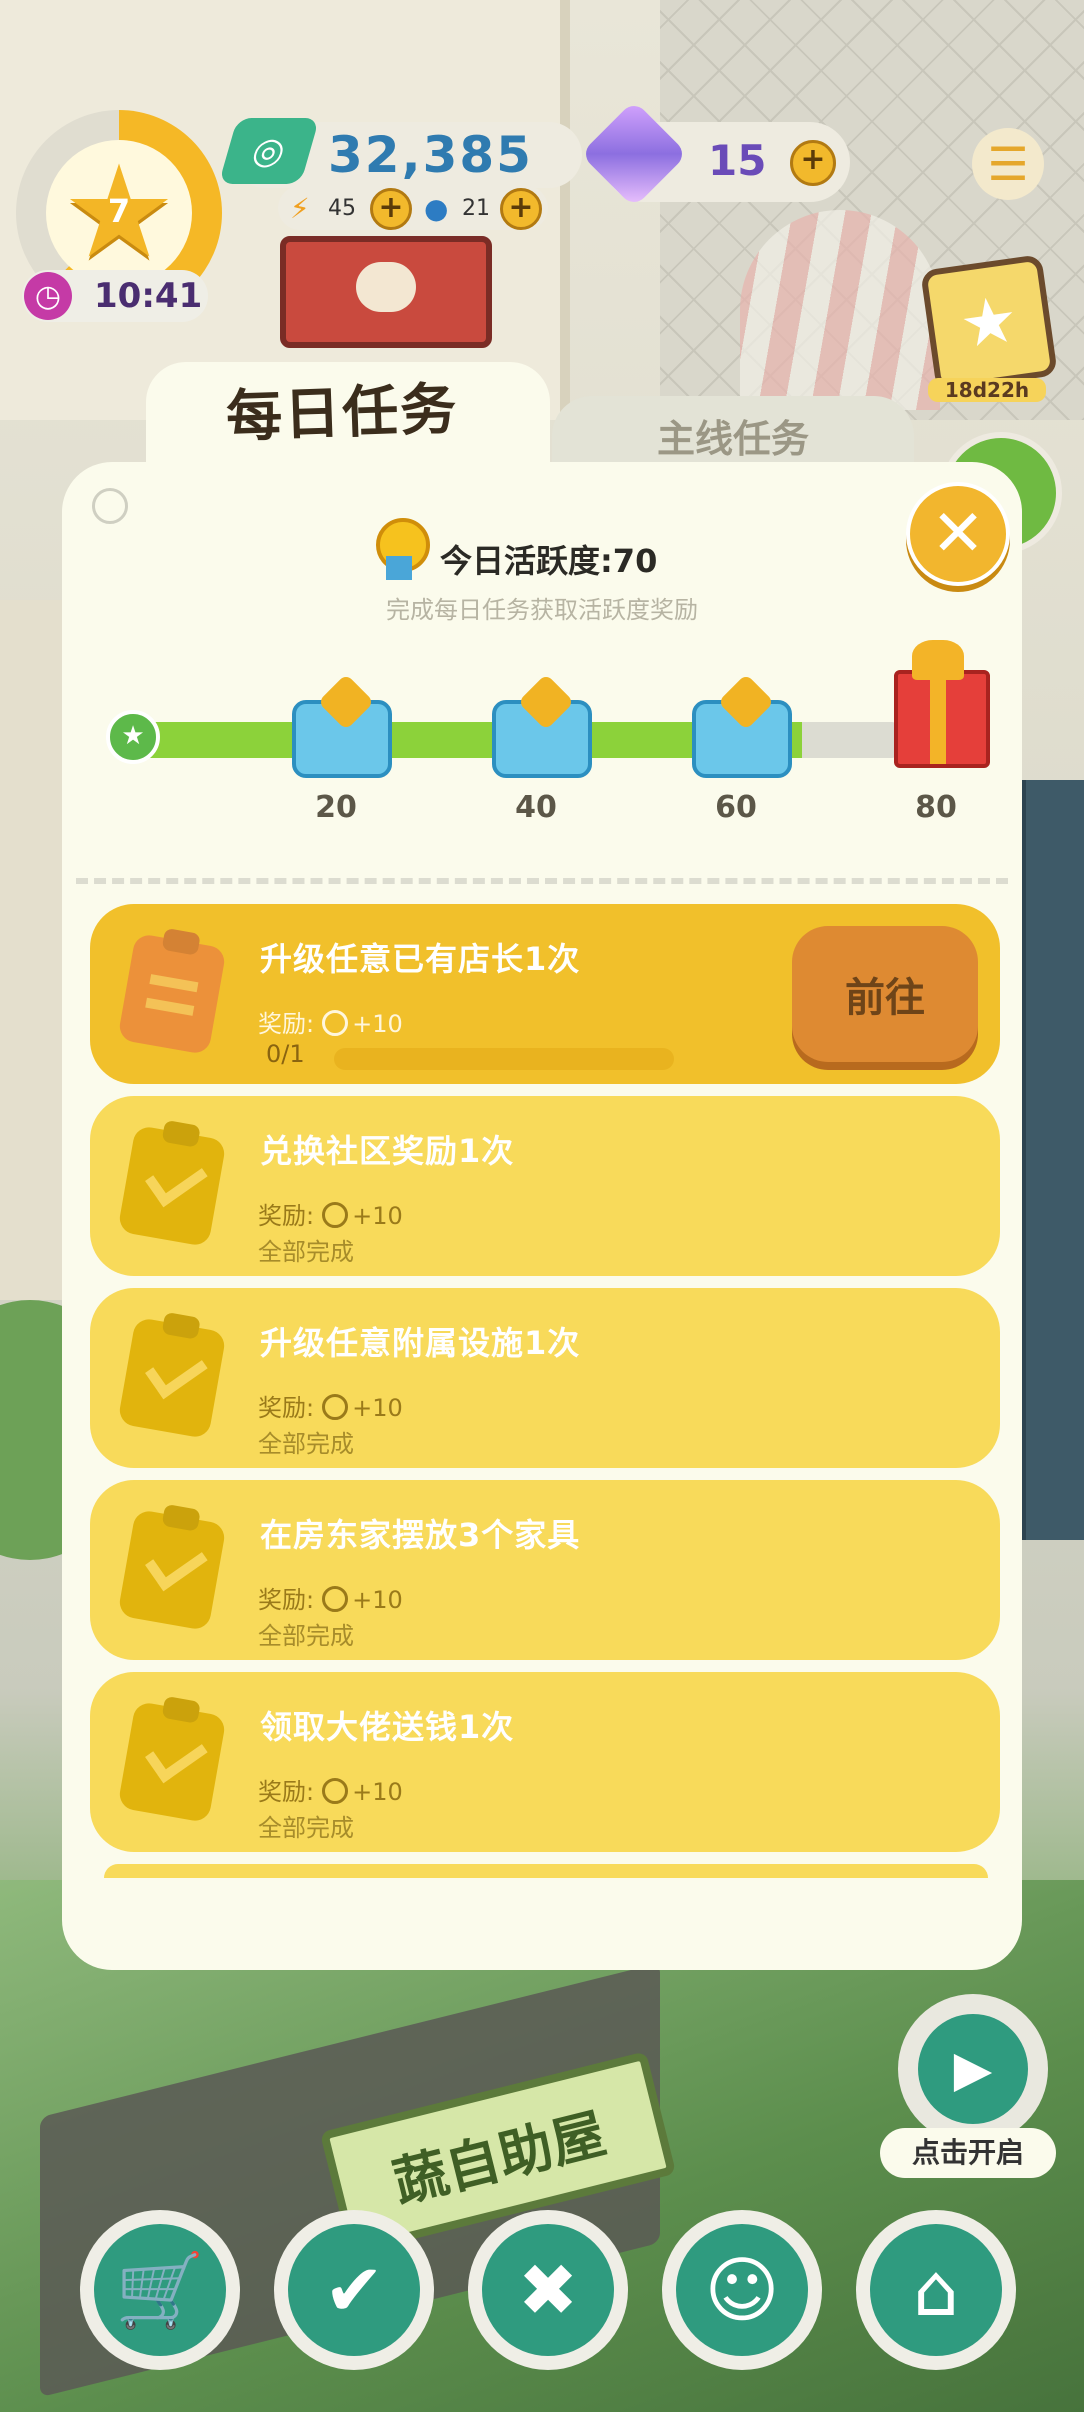 This screenshot has height=2412, width=1084. What do you see at coordinates (387, 1727) in the screenshot?
I see `task-title: 领取大佬送钱1次` at bounding box center [387, 1727].